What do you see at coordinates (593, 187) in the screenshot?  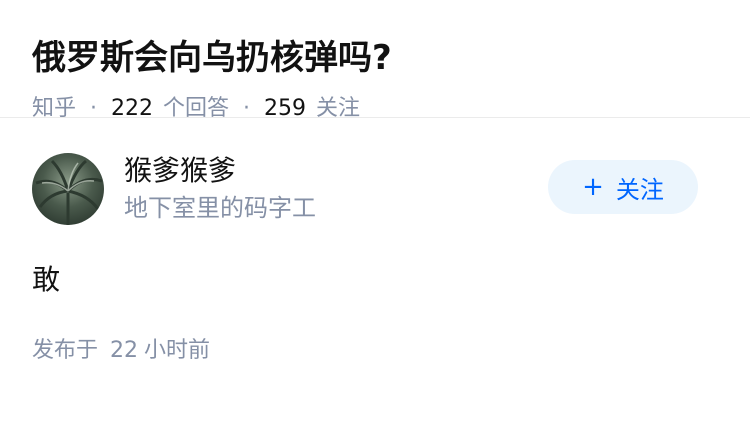 I see `plus-icon: +` at bounding box center [593, 187].